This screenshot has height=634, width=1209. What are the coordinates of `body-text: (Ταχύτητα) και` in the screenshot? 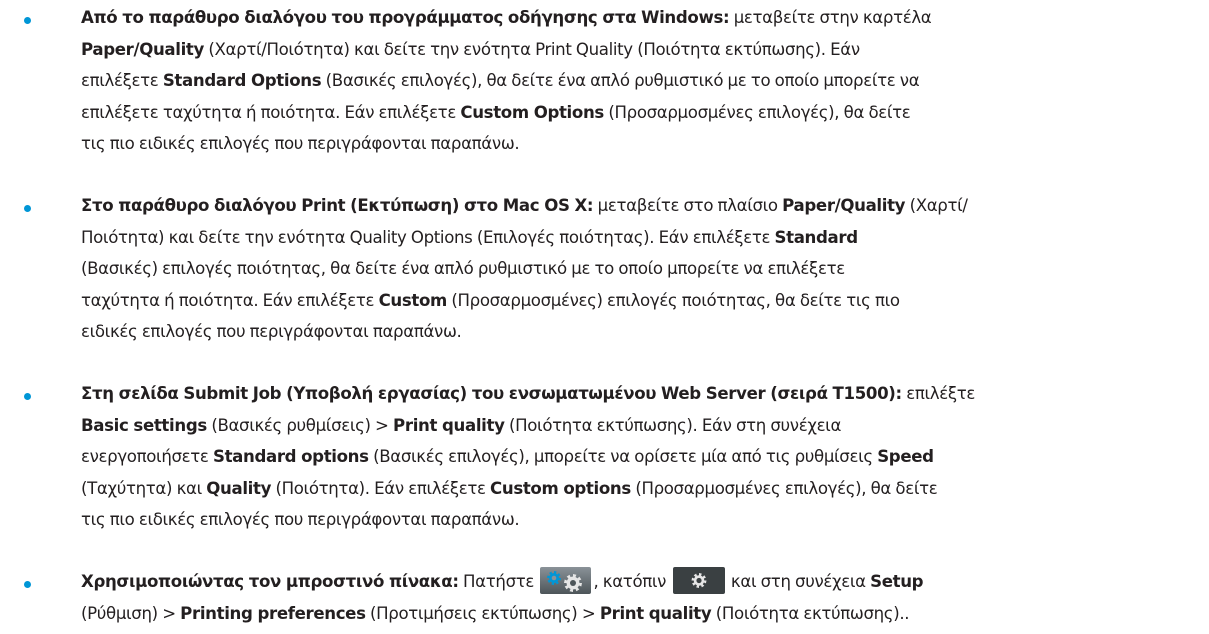 It's located at (144, 488).